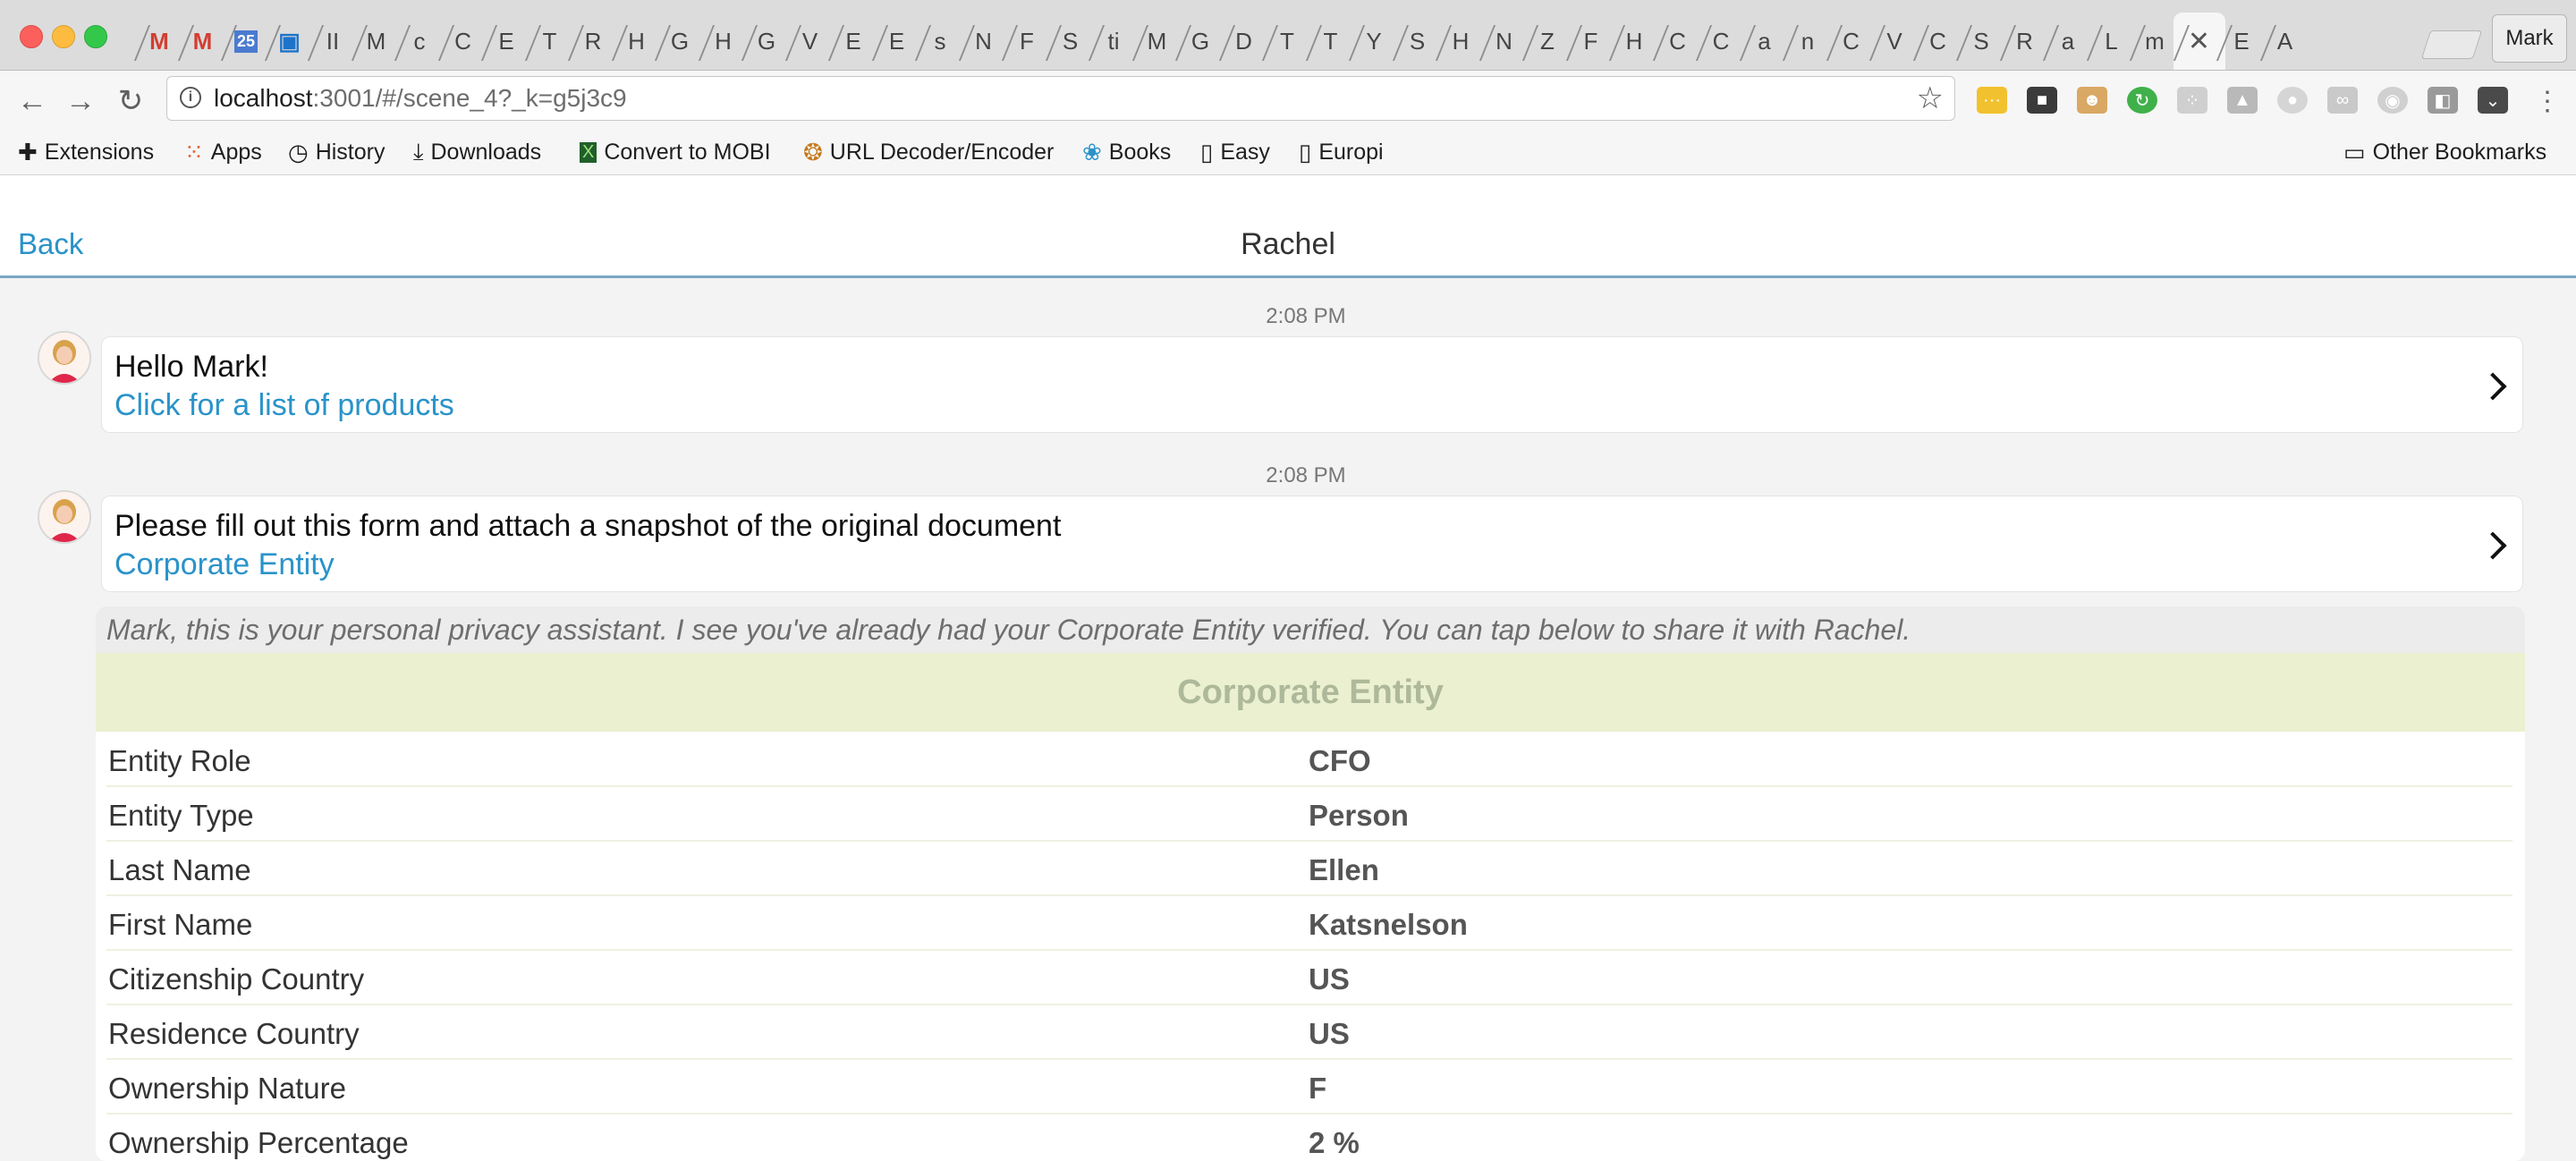 The height and width of the screenshot is (1161, 2576). What do you see at coordinates (1309, 871) in the screenshot?
I see `form-row: Last Name Ellen` at bounding box center [1309, 871].